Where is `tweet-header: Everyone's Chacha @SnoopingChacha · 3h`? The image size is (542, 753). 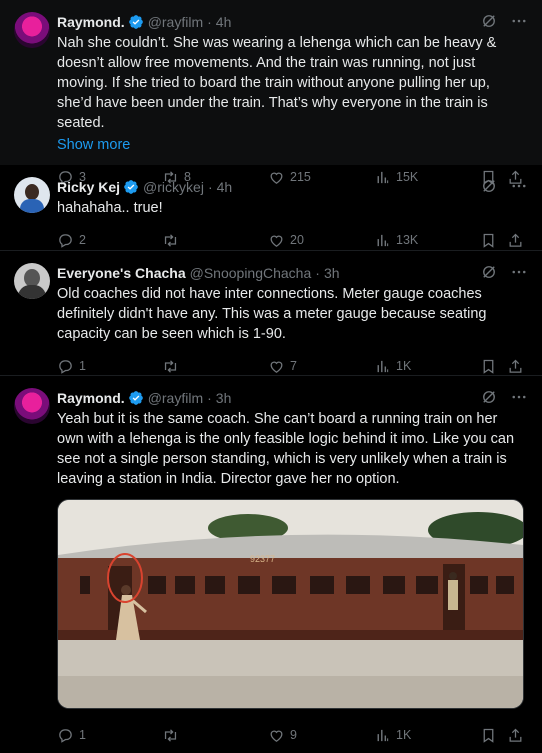 tweet-header: Everyone's Chacha @SnoopingChacha · 3h is located at coordinates (292, 273).